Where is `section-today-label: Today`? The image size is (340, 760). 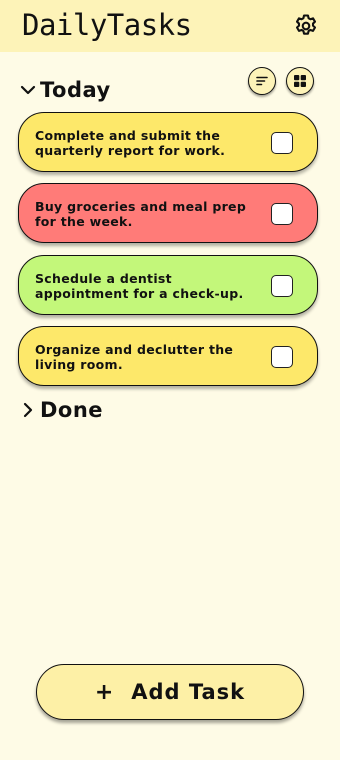
section-today-label: Today is located at coordinates (75, 90).